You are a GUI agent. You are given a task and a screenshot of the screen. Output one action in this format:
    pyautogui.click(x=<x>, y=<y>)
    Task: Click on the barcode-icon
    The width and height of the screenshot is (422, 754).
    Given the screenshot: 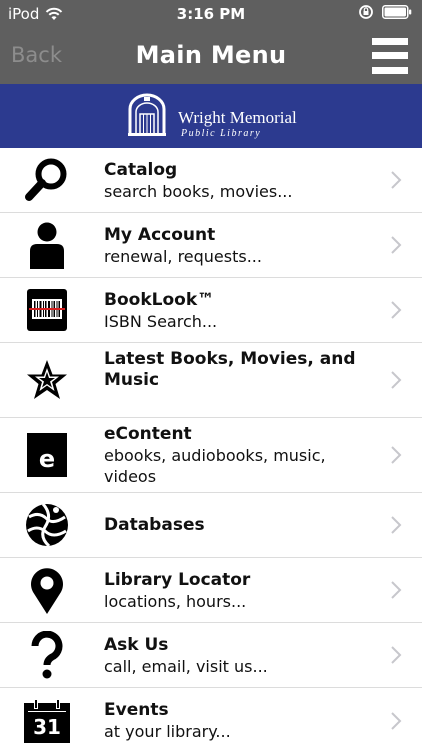 What is the action you would take?
    pyautogui.click(x=47, y=310)
    